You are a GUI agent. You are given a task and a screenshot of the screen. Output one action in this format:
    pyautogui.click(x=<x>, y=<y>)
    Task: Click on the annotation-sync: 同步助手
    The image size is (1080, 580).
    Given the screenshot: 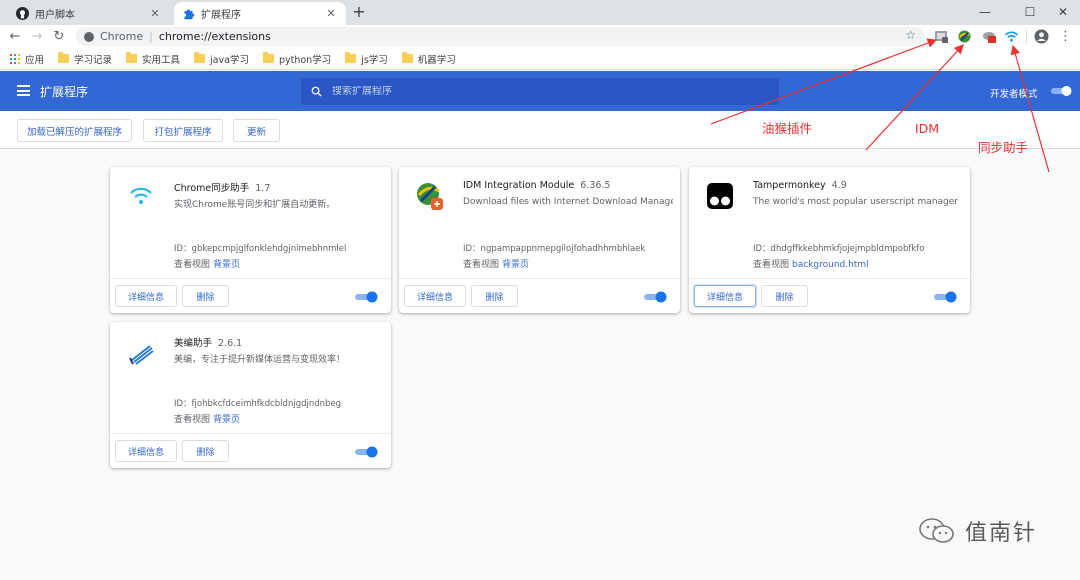 What is the action you would take?
    pyautogui.click(x=1003, y=147)
    